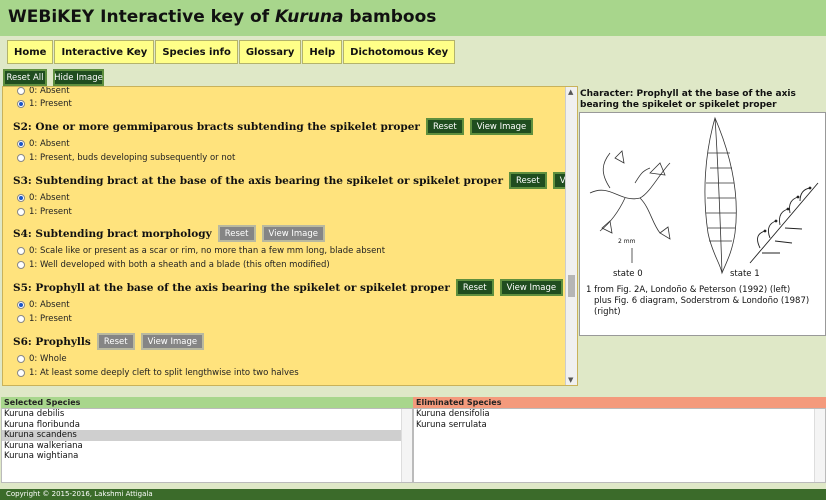 The image size is (826, 500). Describe the element at coordinates (399, 52) in the screenshot. I see `nav-dichotomous-key: Dichotomous Key` at that location.